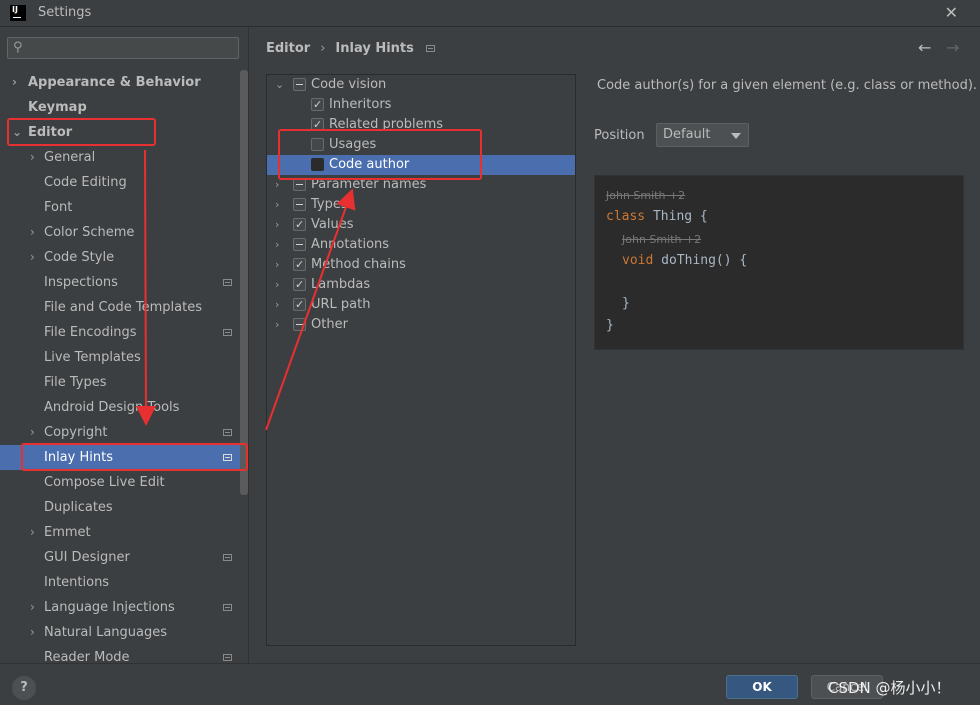 This screenshot has height=705, width=980. I want to click on sidebar-item-label: Reader Mode, so click(87, 656).